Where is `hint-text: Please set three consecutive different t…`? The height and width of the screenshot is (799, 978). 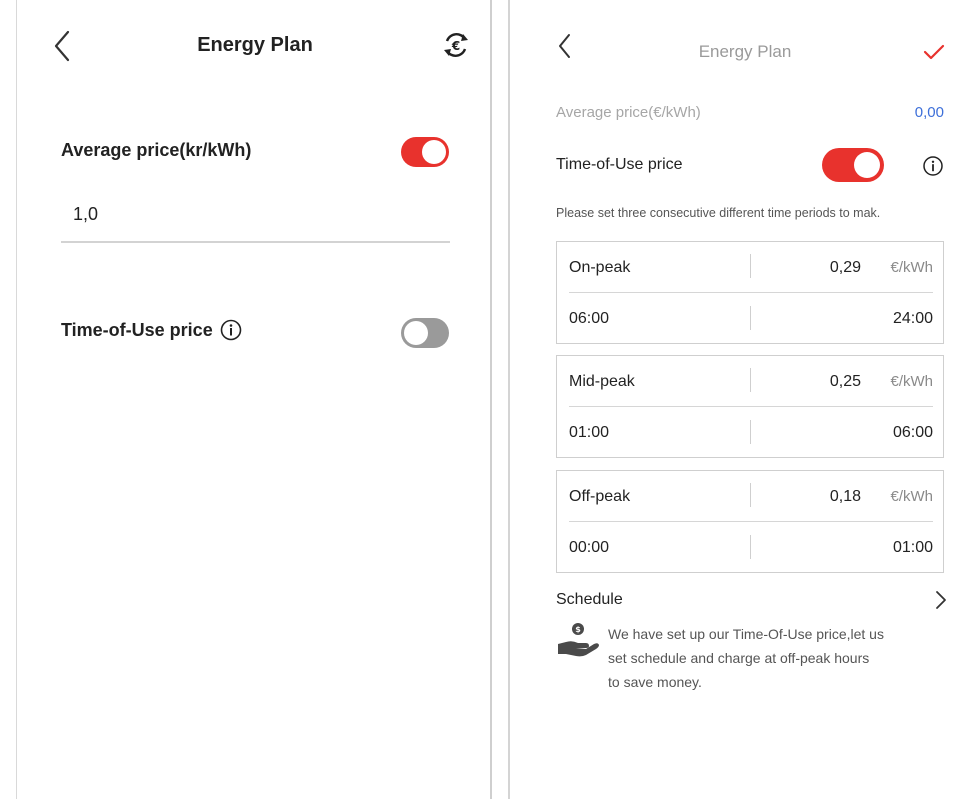
hint-text: Please set three consecutive different t… is located at coordinates (718, 213).